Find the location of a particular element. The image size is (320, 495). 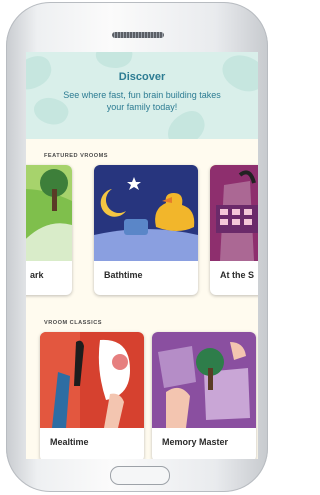

card-mealtime: Mealtime is located at coordinates (92, 395).